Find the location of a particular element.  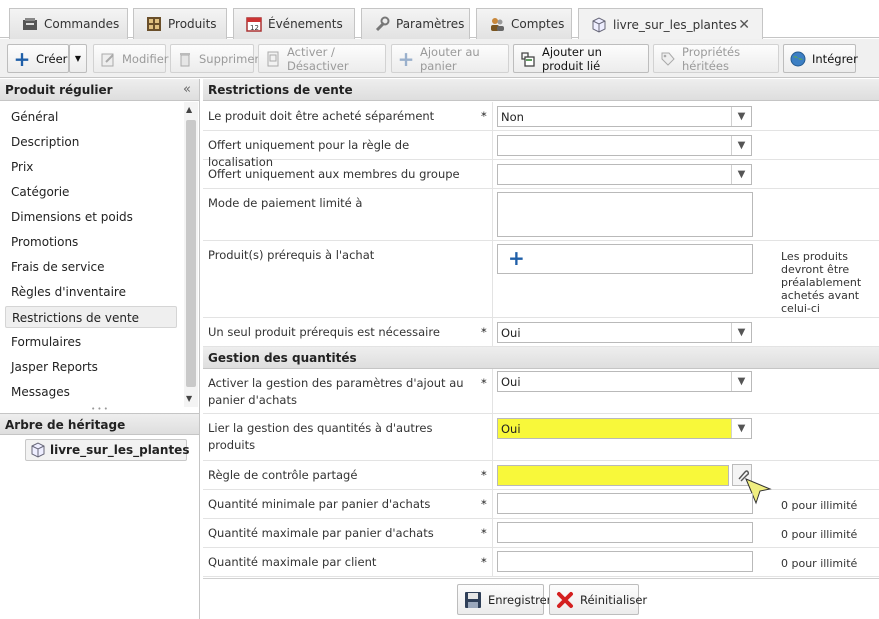

one-prereq-select: Oui ▼ is located at coordinates (624, 332).